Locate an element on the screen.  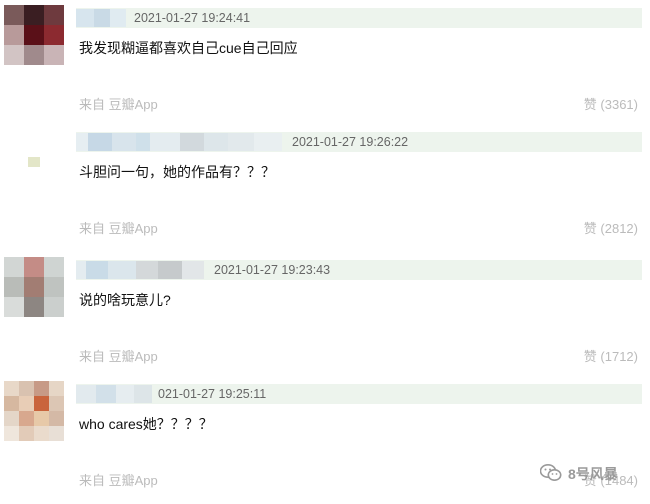
comment-header: 2021-01-27 19:26:22 is located at coordinates (359, 142).